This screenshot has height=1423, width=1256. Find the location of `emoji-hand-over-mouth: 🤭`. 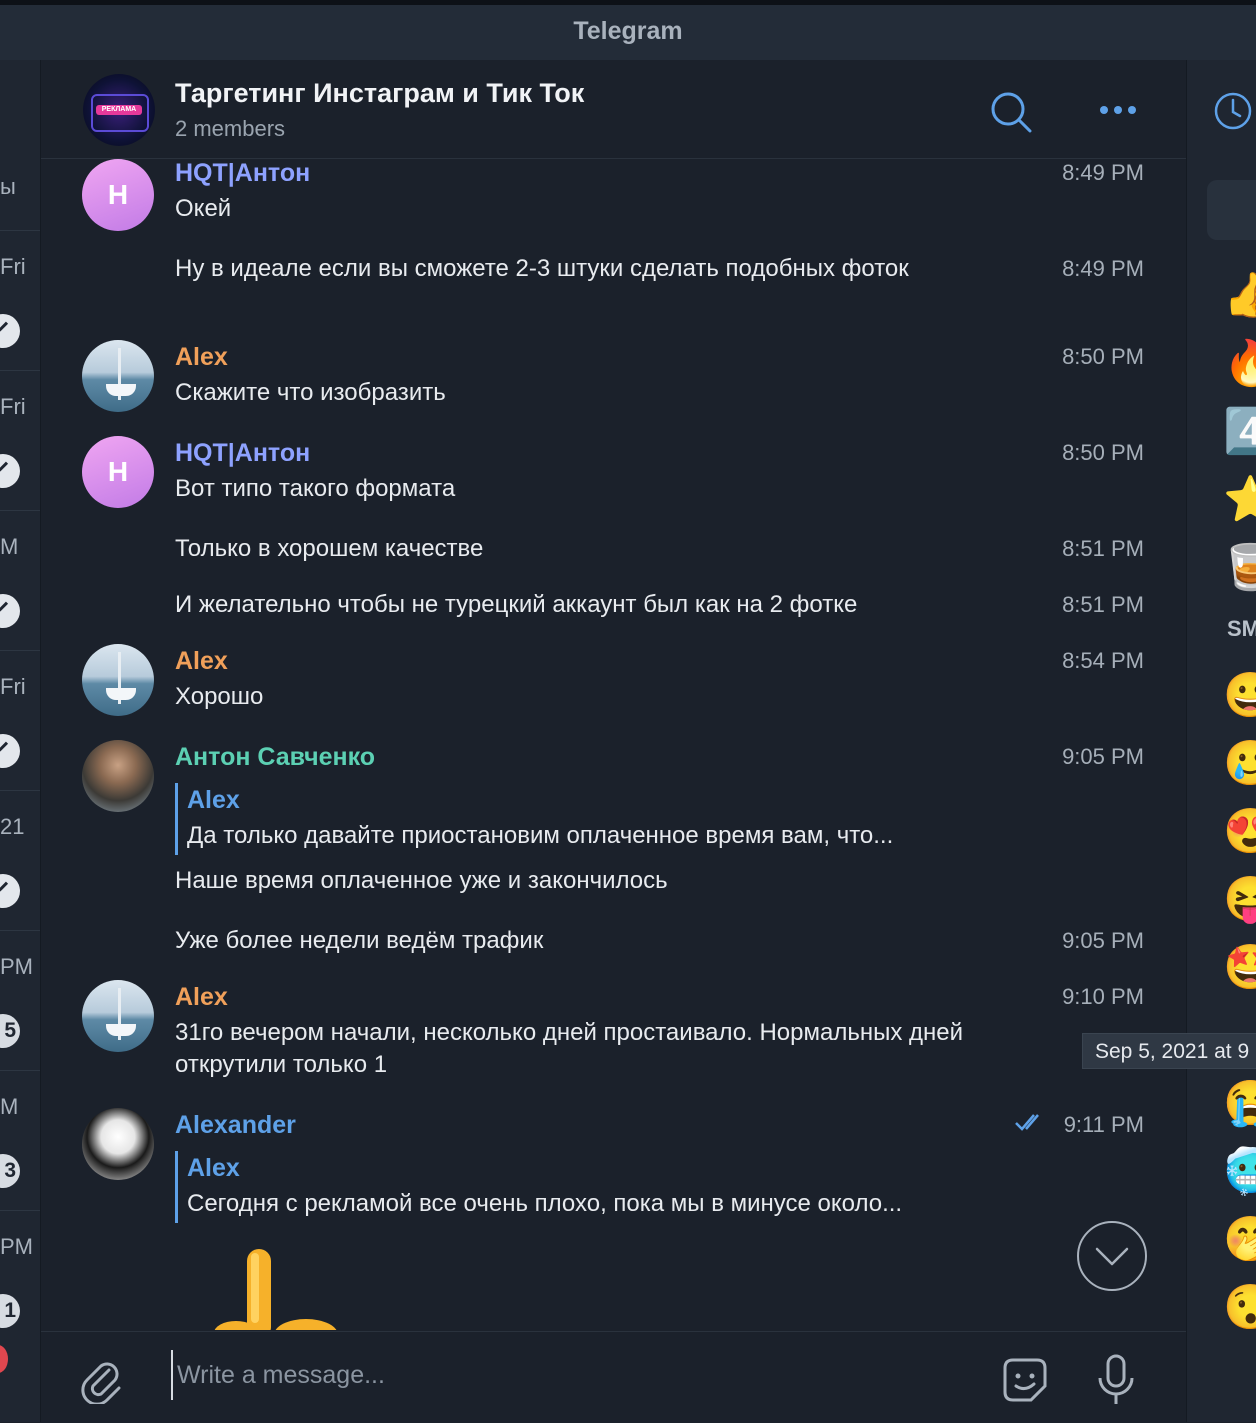

emoji-hand-over-mouth: 🤭 is located at coordinates (1239, 1240).